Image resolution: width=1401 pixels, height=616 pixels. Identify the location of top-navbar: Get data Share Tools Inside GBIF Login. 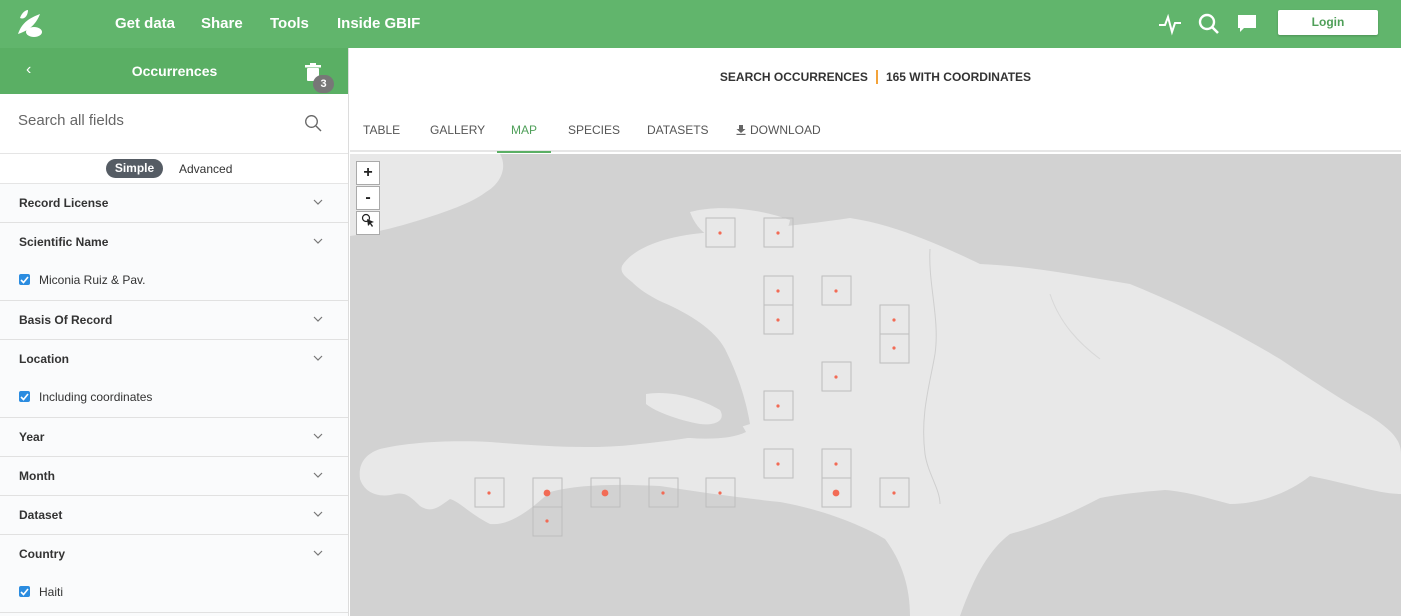
(700, 24).